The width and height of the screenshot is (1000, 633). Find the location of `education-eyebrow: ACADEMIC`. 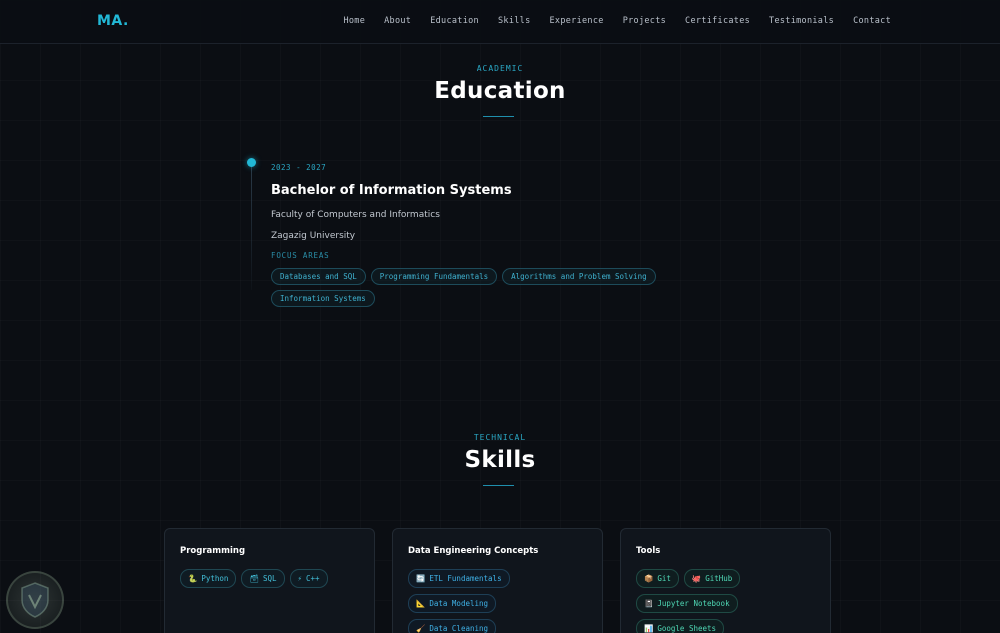

education-eyebrow: ACADEMIC is located at coordinates (500, 68).